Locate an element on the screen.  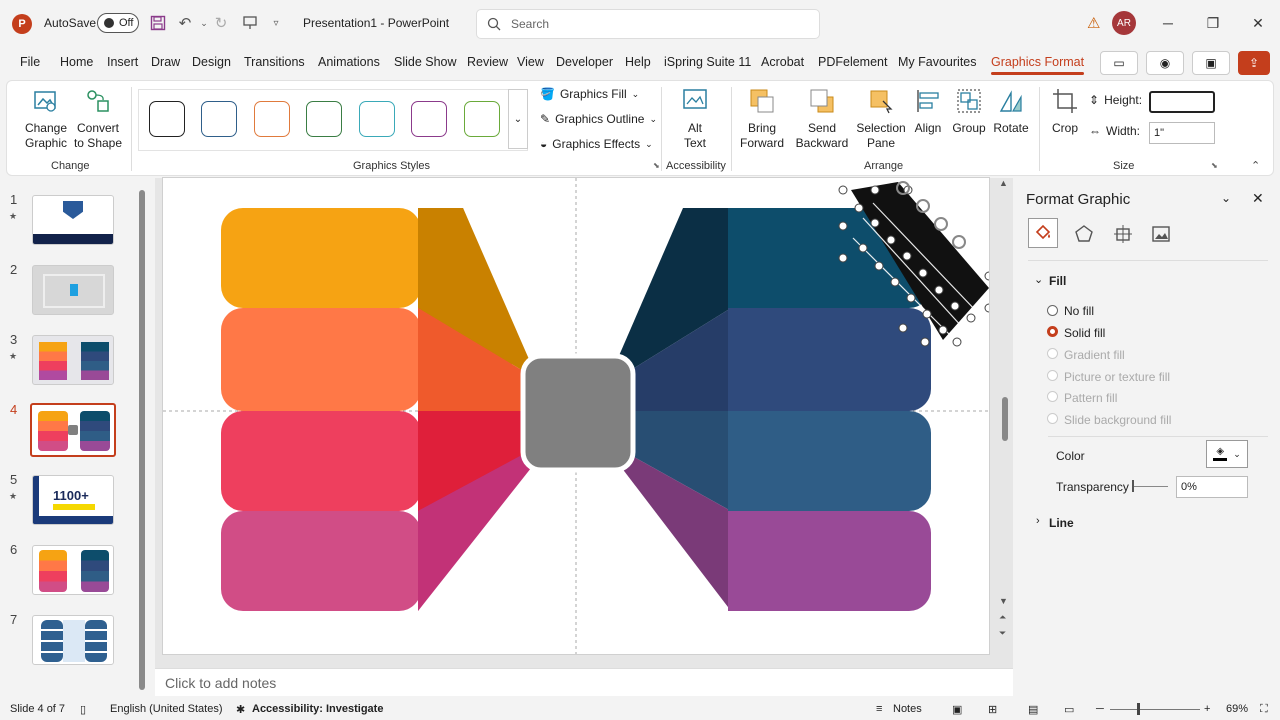
tab-pdfelement: PDFelement is located at coordinates (852, 62).